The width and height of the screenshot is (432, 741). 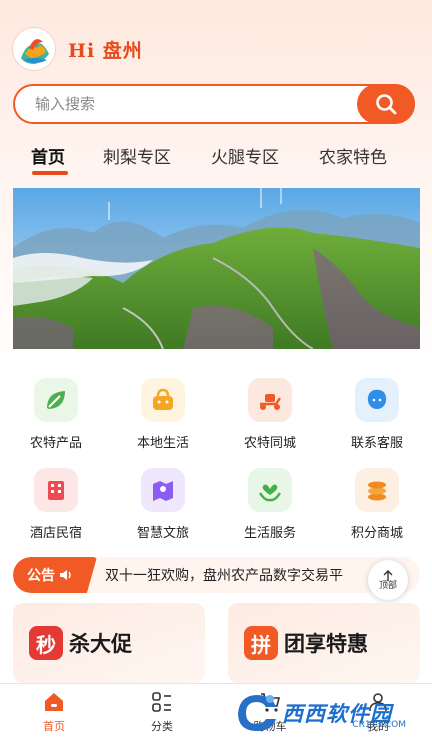 I want to click on service-farm-products: 农特产品, so click(x=56, y=418).